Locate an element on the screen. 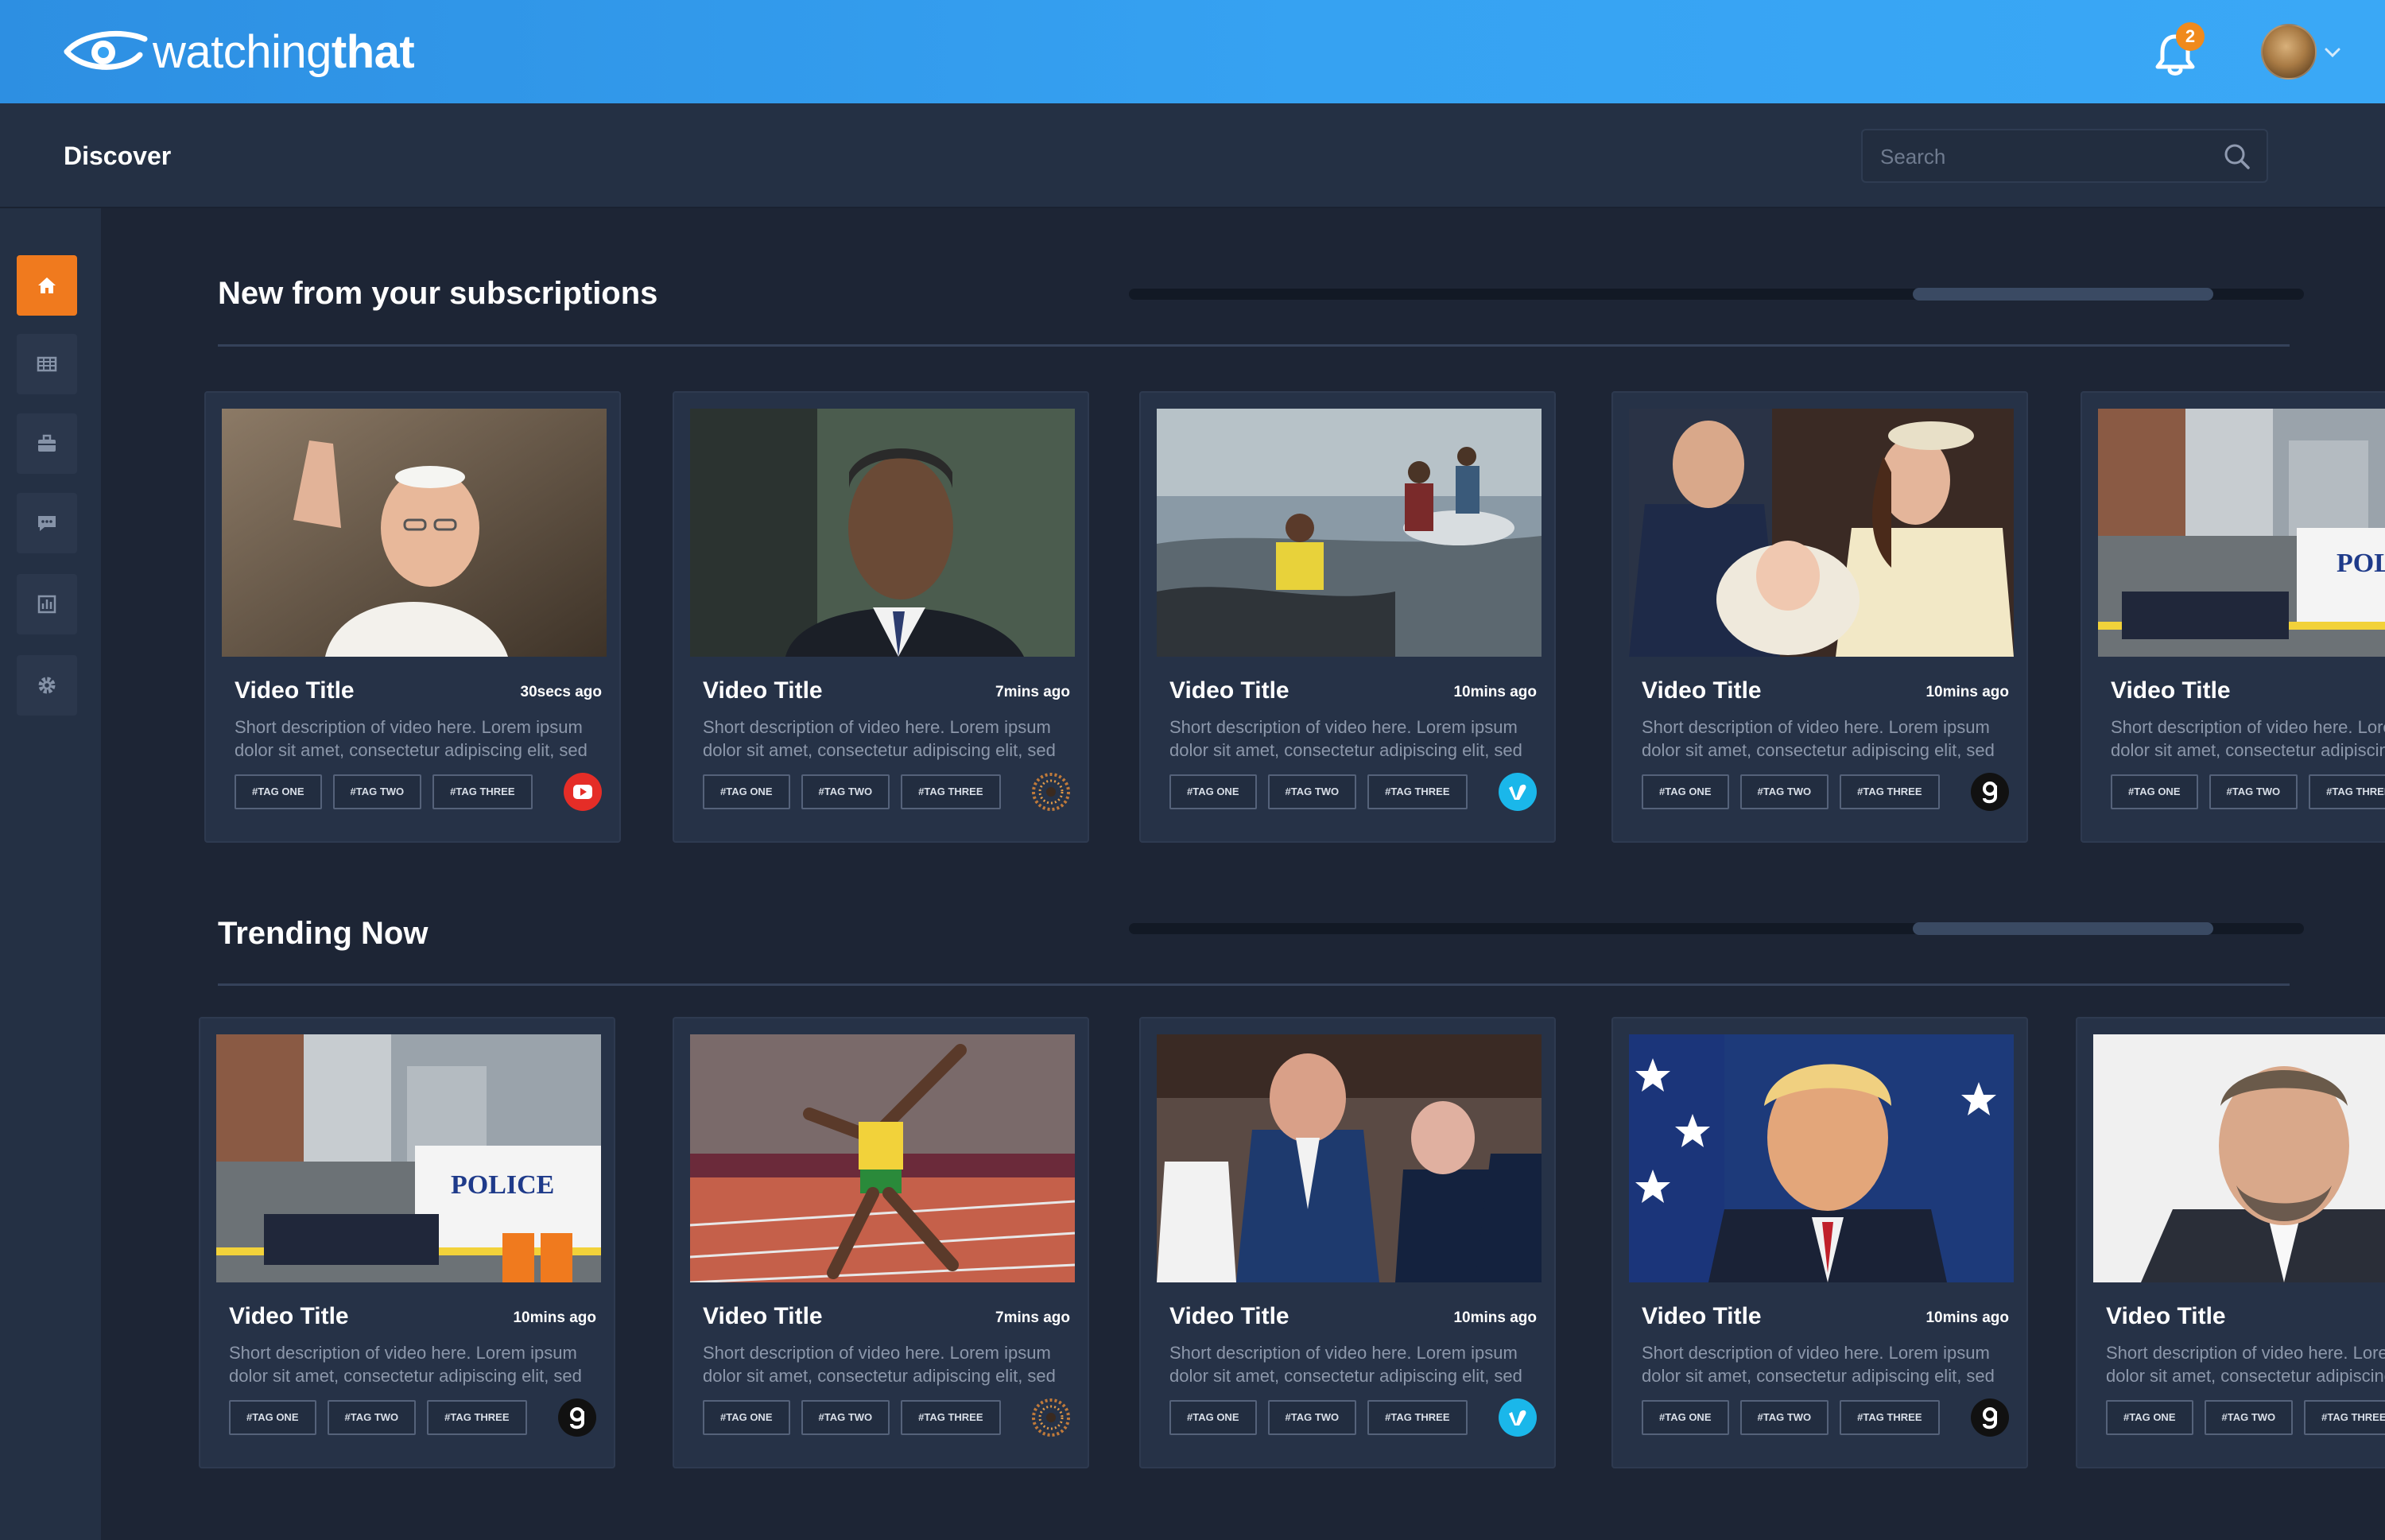  swirl-source-icon is located at coordinates (1051, 1417).